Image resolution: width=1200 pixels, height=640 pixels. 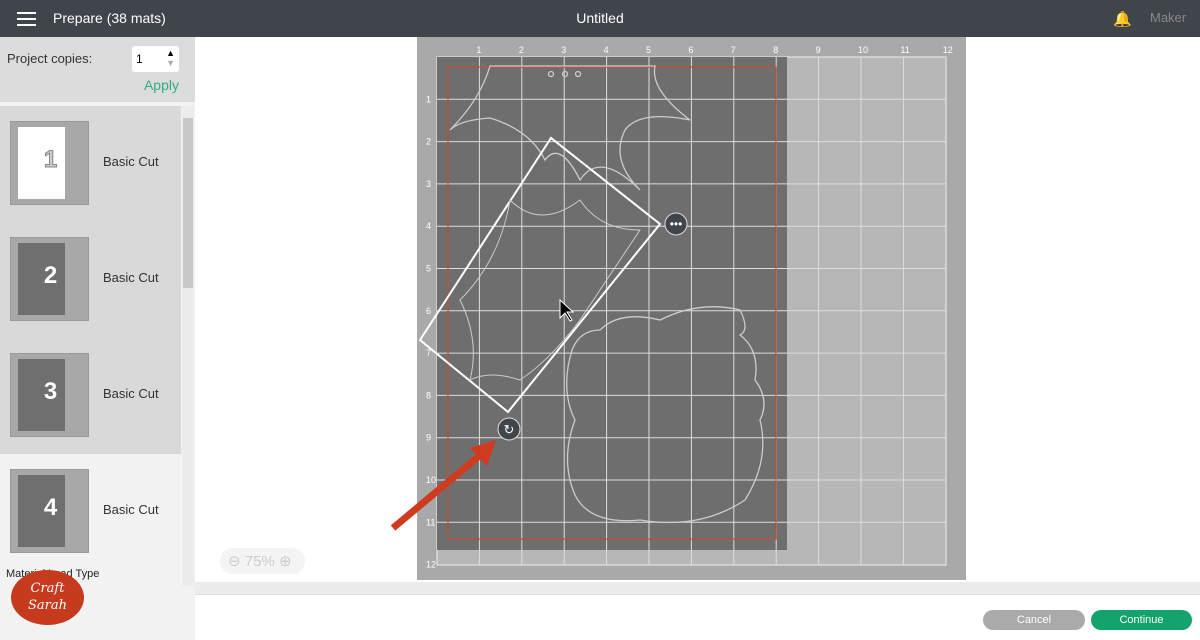 I want to click on mat-thumbnail: 3, so click(x=49, y=395).